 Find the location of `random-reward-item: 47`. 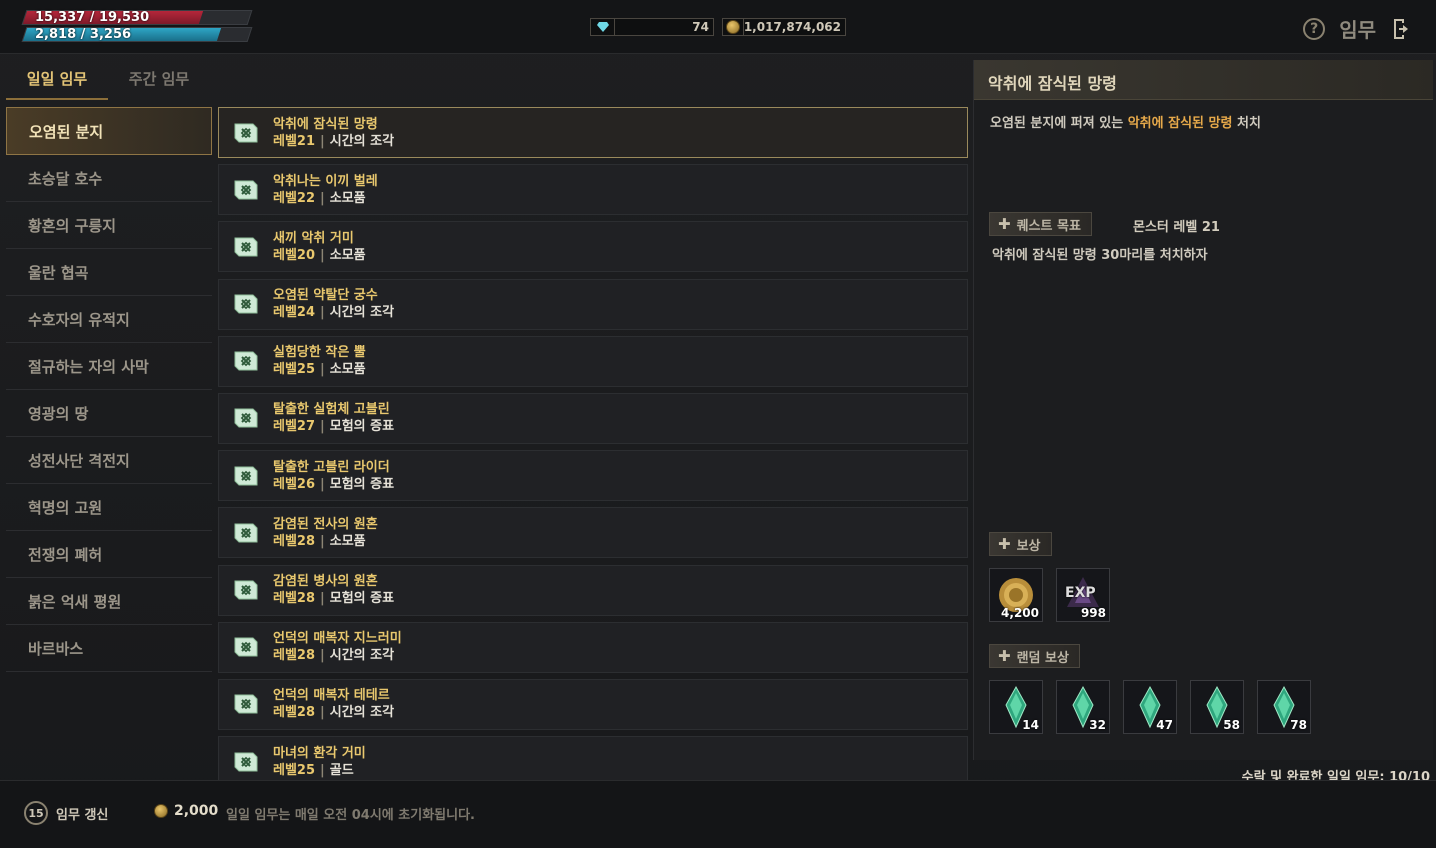

random-reward-item: 47 is located at coordinates (1150, 707).